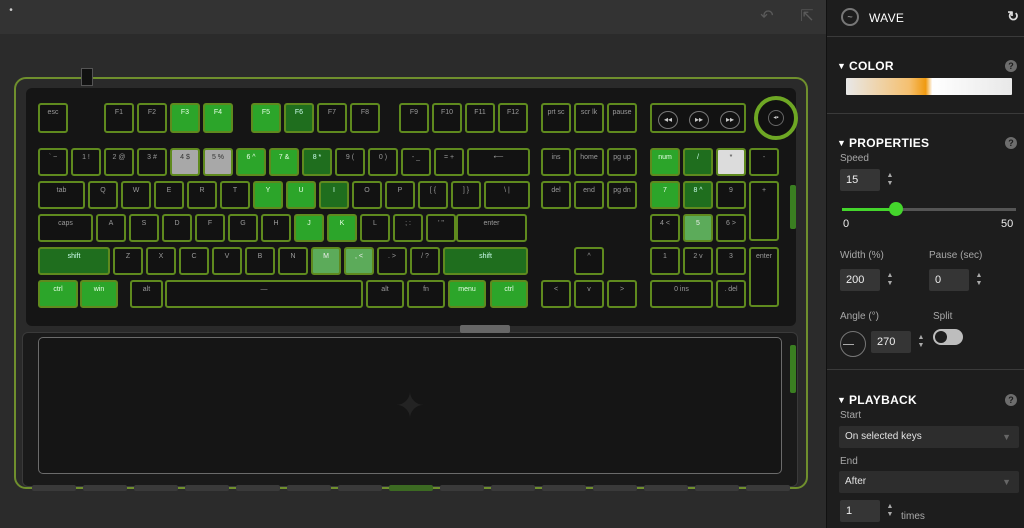  I want to click on key-v: V, so click(227, 261).